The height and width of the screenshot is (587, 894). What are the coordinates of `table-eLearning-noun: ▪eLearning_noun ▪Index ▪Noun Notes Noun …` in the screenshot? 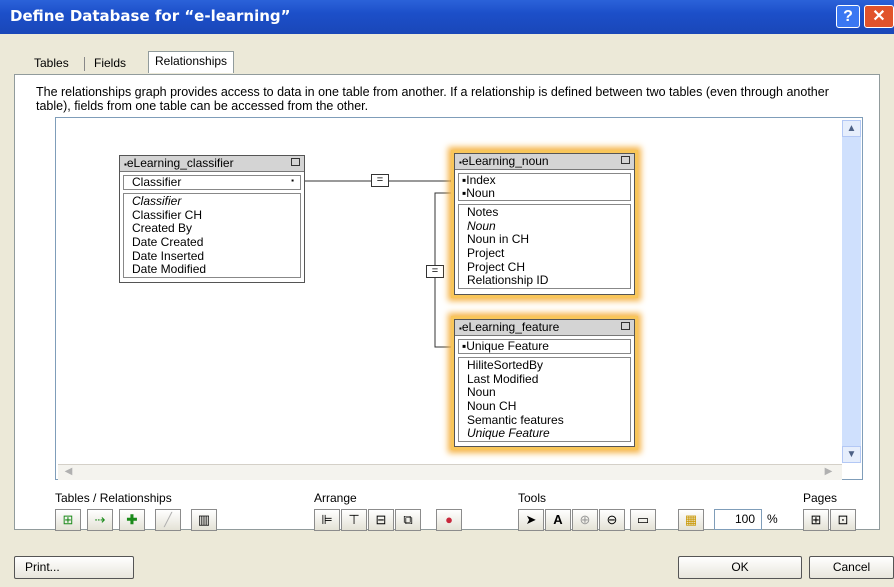 It's located at (544, 224).